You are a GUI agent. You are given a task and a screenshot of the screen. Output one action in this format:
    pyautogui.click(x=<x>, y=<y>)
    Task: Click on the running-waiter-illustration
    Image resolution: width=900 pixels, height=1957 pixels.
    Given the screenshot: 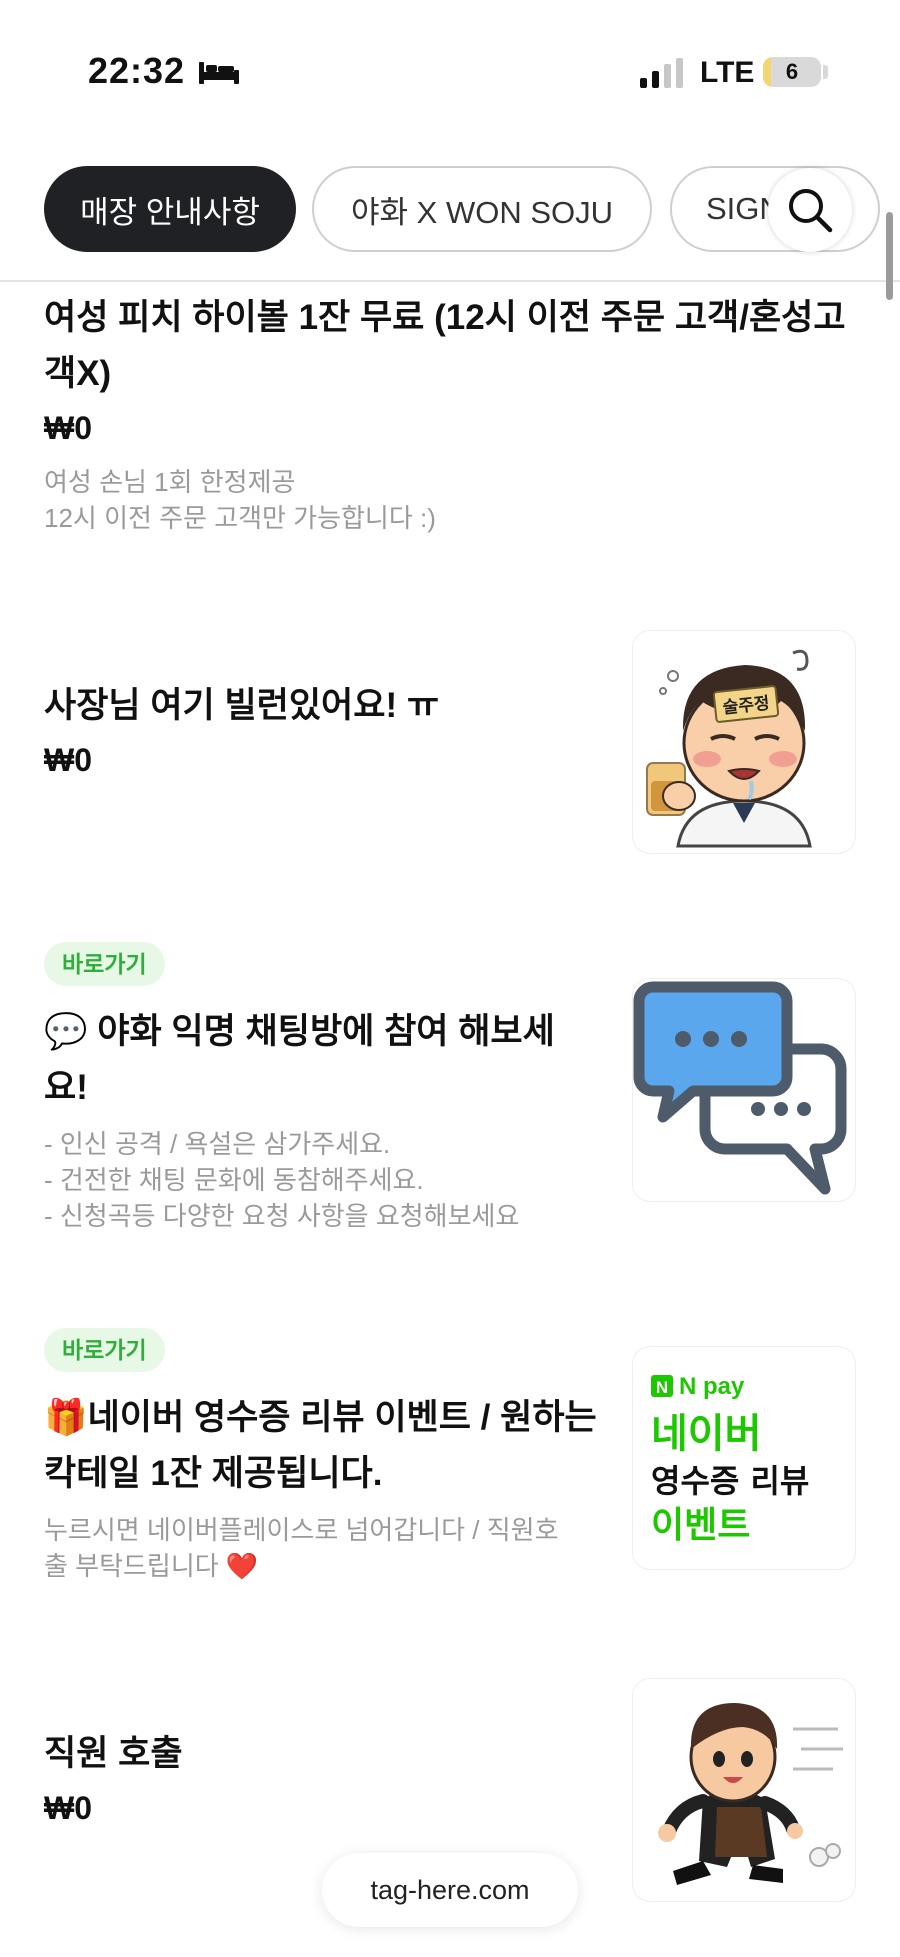 What is the action you would take?
    pyautogui.click(x=750, y=1794)
    